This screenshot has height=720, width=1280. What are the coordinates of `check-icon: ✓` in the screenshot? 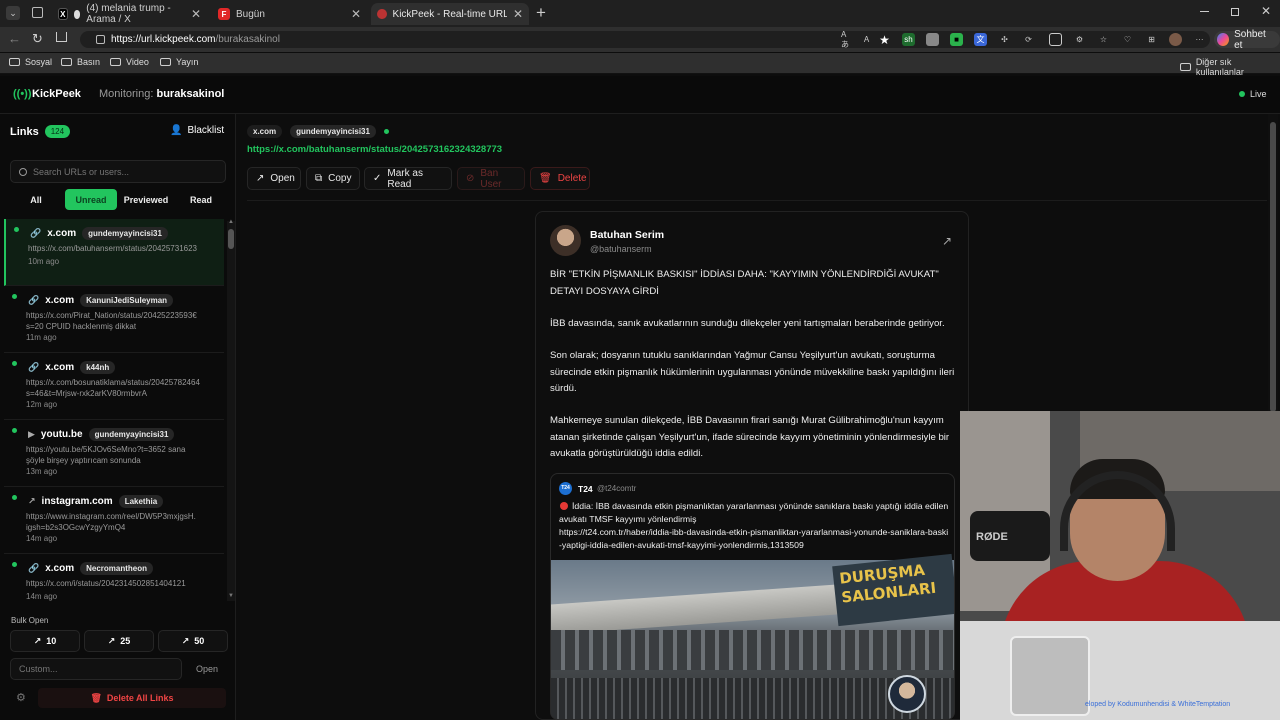 It's located at (377, 178).